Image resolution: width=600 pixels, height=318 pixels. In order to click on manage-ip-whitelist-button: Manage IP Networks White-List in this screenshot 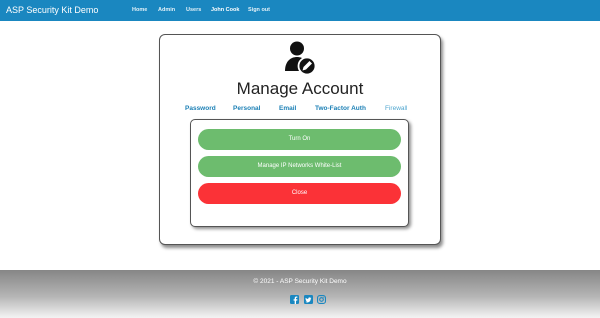, I will do `click(299, 166)`.